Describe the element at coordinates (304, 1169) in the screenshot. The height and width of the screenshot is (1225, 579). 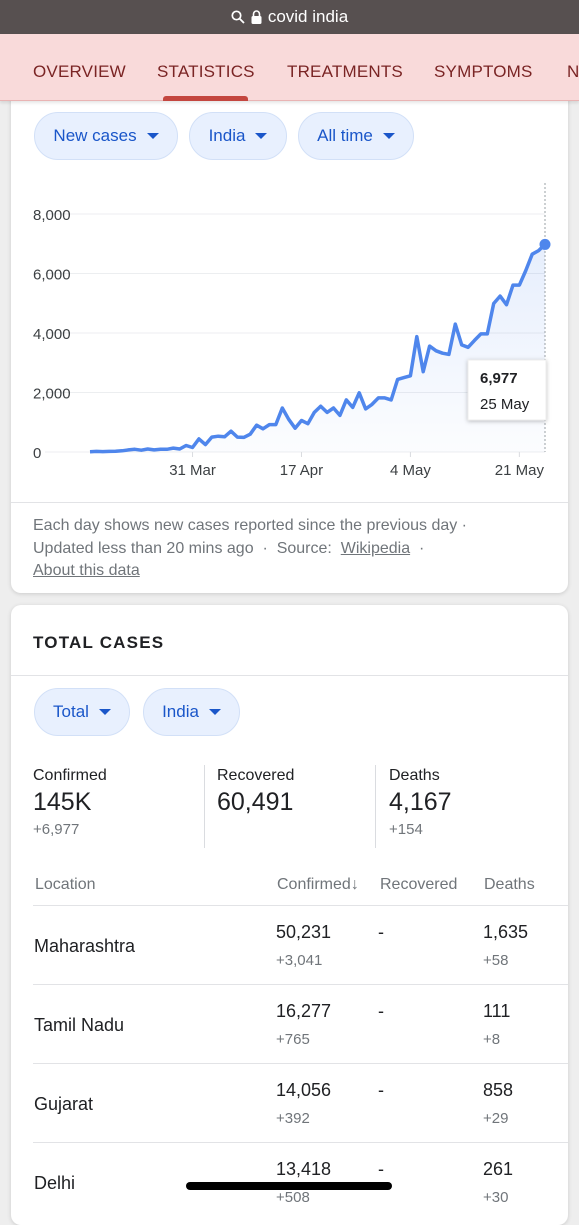
I see `confirmed-cell: 13,418` at that location.